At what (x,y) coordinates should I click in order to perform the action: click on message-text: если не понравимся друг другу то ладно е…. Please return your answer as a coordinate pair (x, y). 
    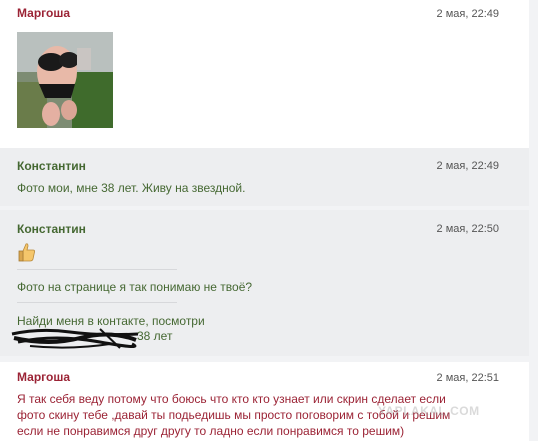
    Looking at the image, I should click on (211, 431).